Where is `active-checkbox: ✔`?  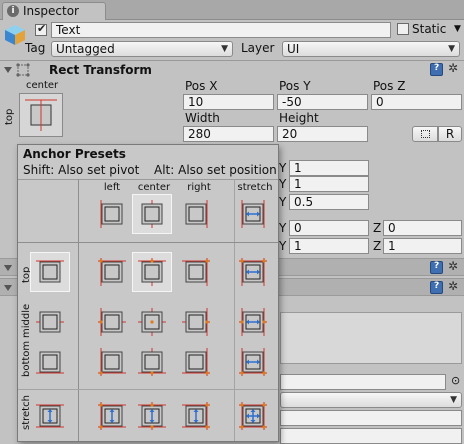
active-checkbox: ✔ is located at coordinates (41, 29).